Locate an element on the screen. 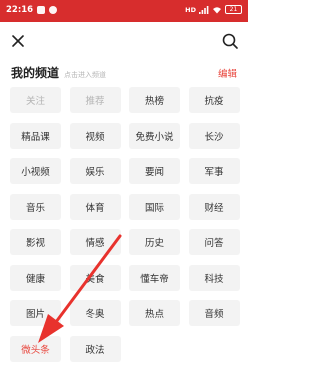  channel-chip: 政法 is located at coordinates (95, 348).